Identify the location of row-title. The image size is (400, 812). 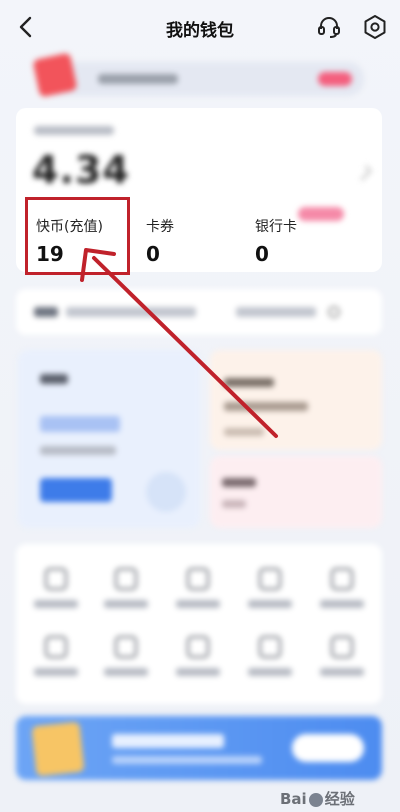
(46, 312).